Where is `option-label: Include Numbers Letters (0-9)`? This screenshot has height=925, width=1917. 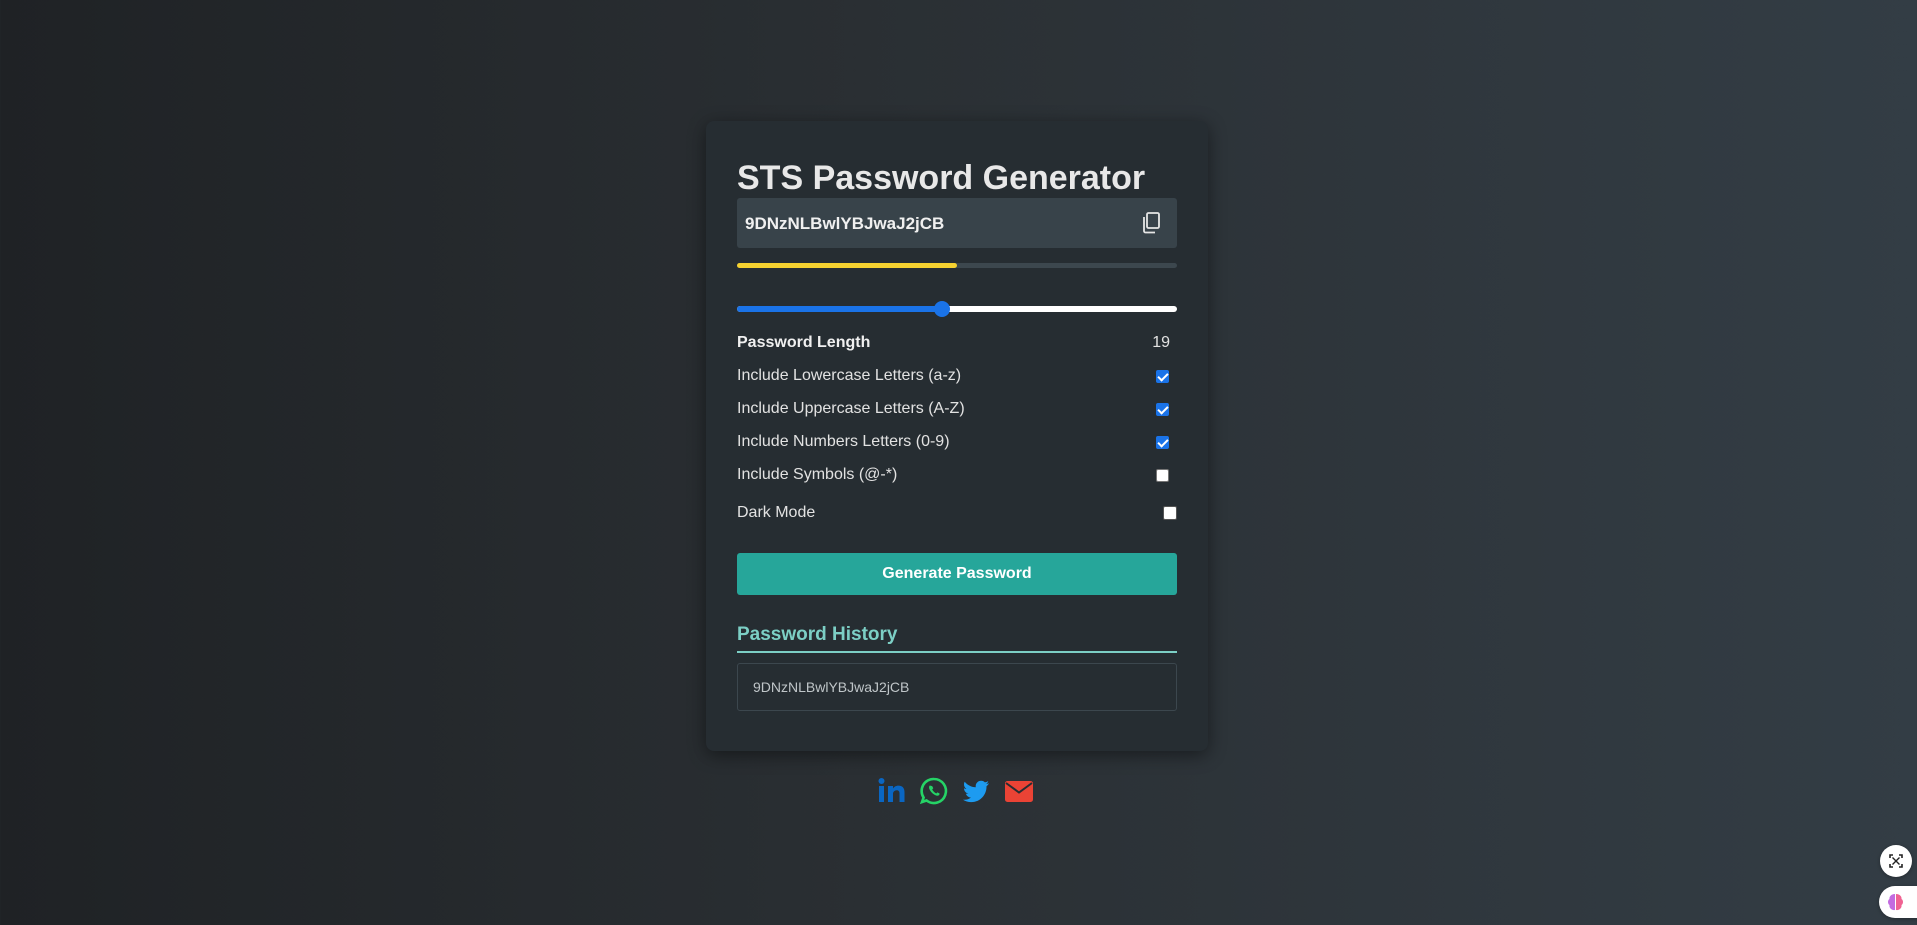 option-label: Include Numbers Letters (0-9) is located at coordinates (843, 441).